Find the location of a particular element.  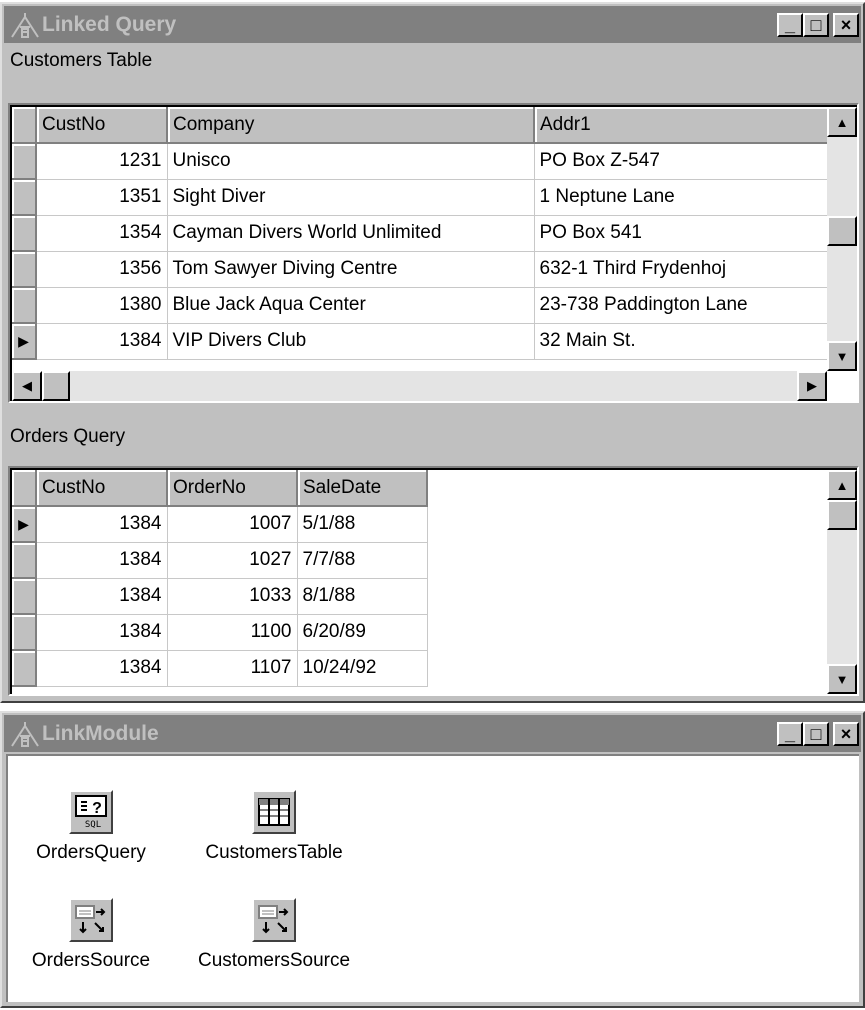

table-cell: 1033 is located at coordinates (232, 596).